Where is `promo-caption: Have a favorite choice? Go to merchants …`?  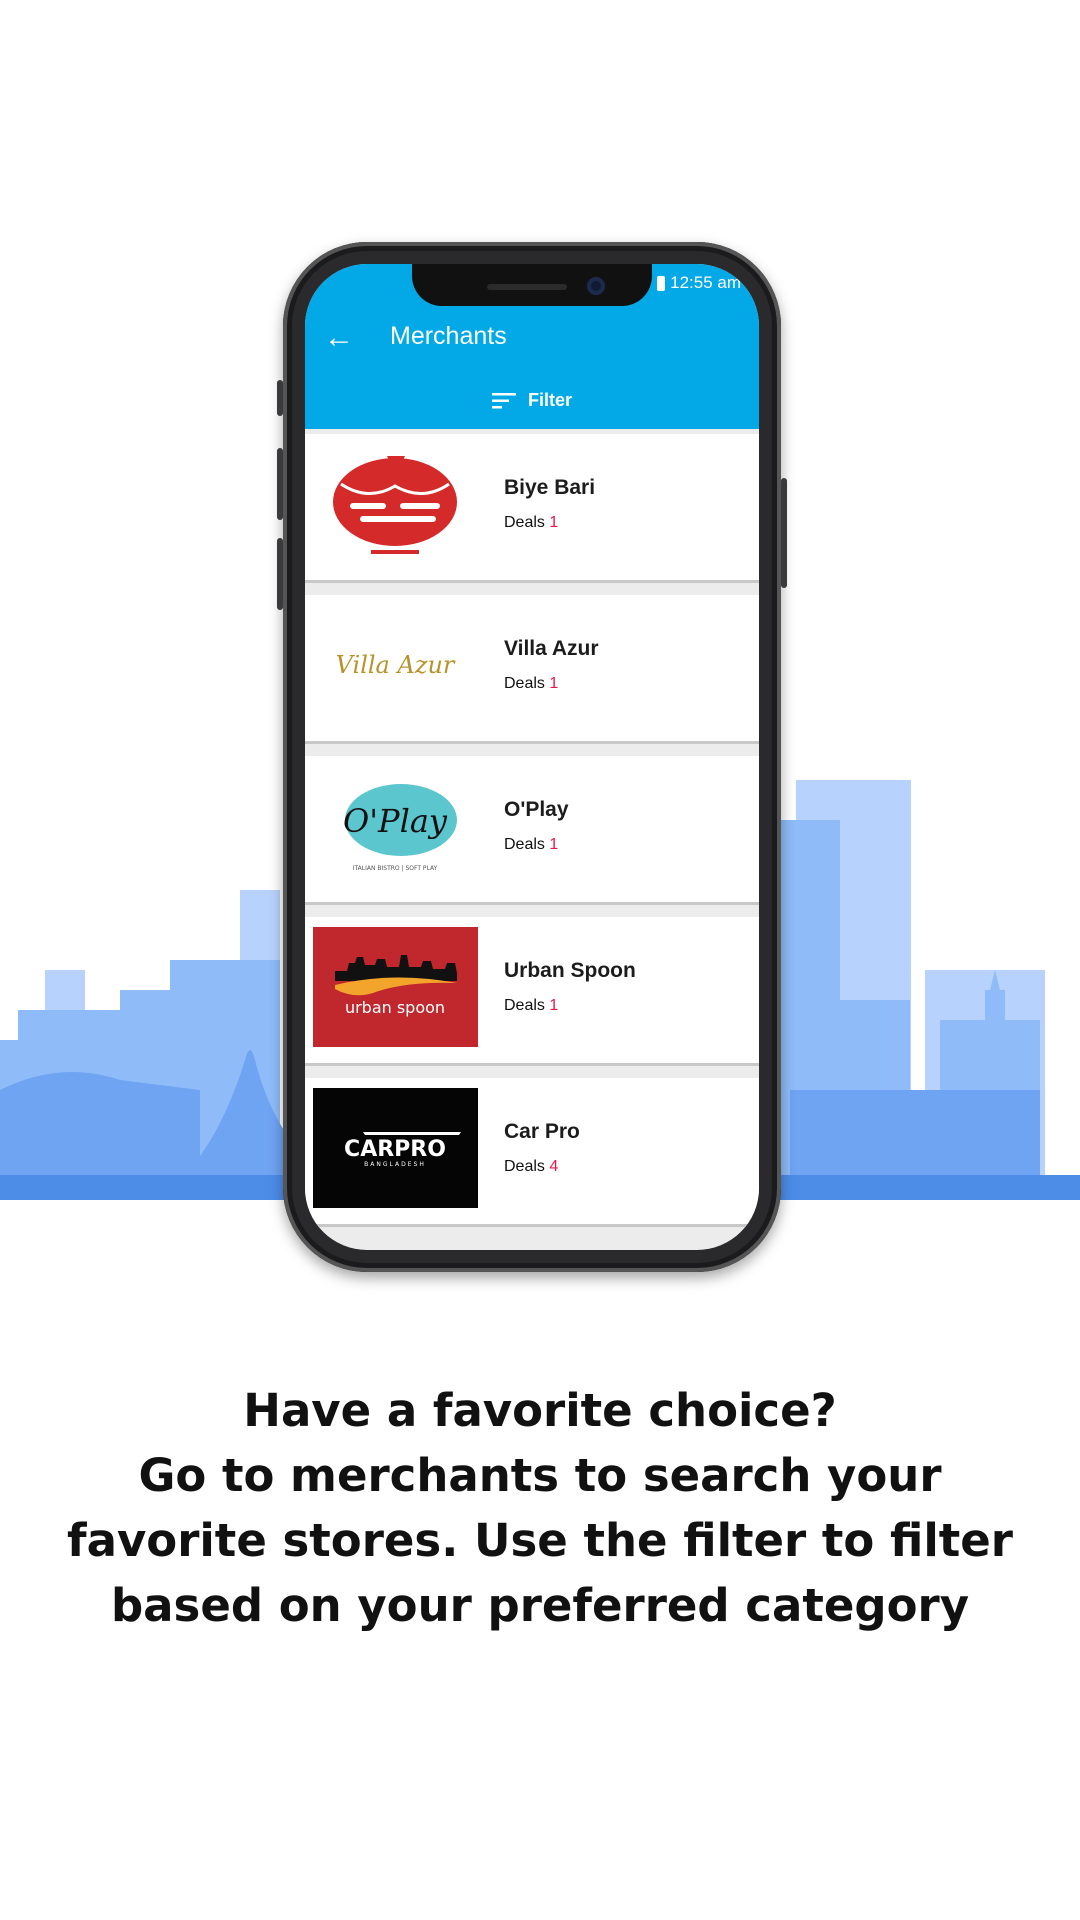
promo-caption: Have a favorite choice? Go to merchants … is located at coordinates (540, 1508).